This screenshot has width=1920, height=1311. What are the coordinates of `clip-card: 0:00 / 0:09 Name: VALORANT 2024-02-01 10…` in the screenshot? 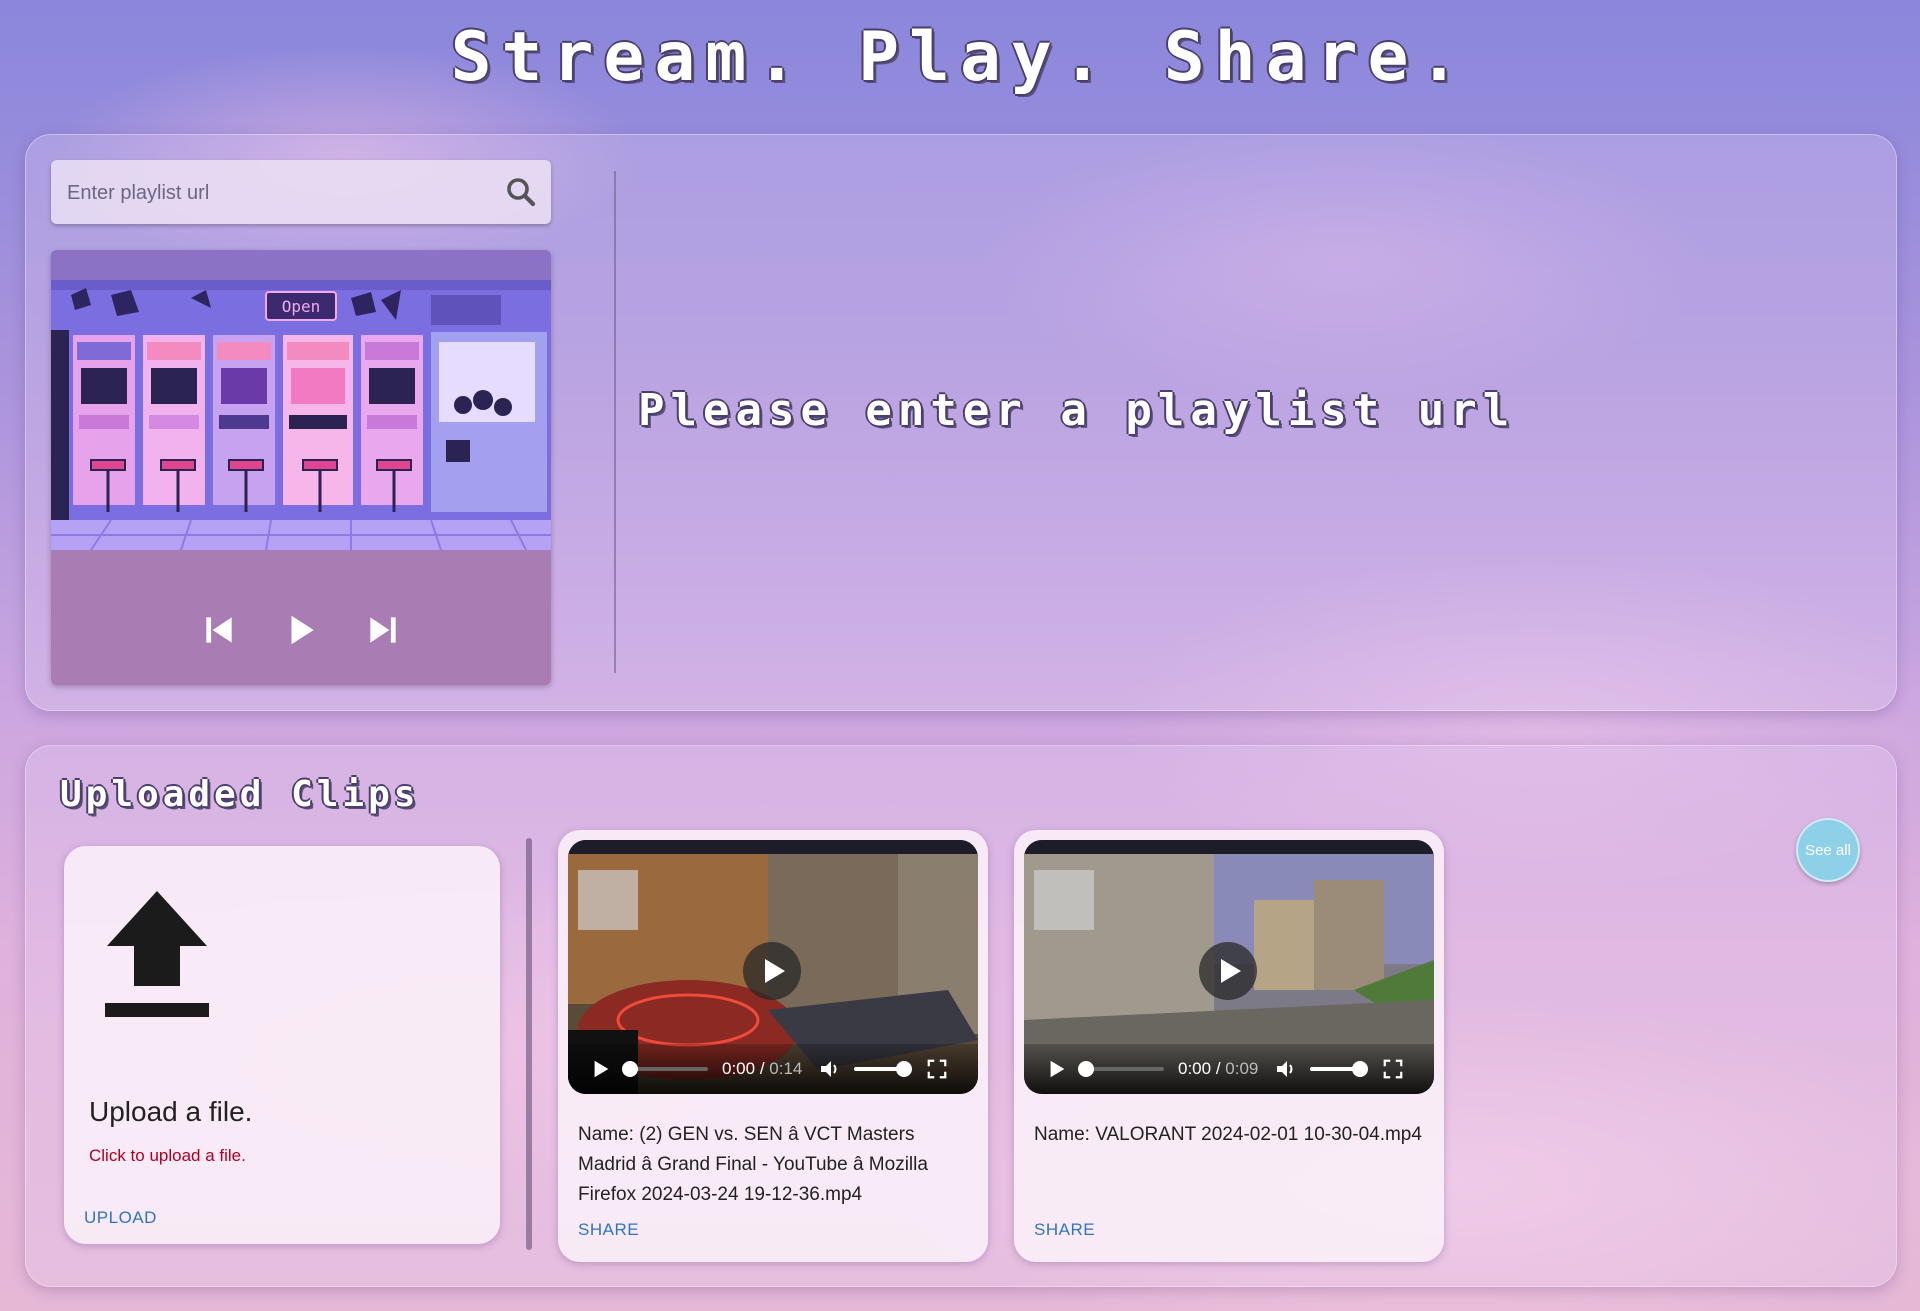 It's located at (1229, 1046).